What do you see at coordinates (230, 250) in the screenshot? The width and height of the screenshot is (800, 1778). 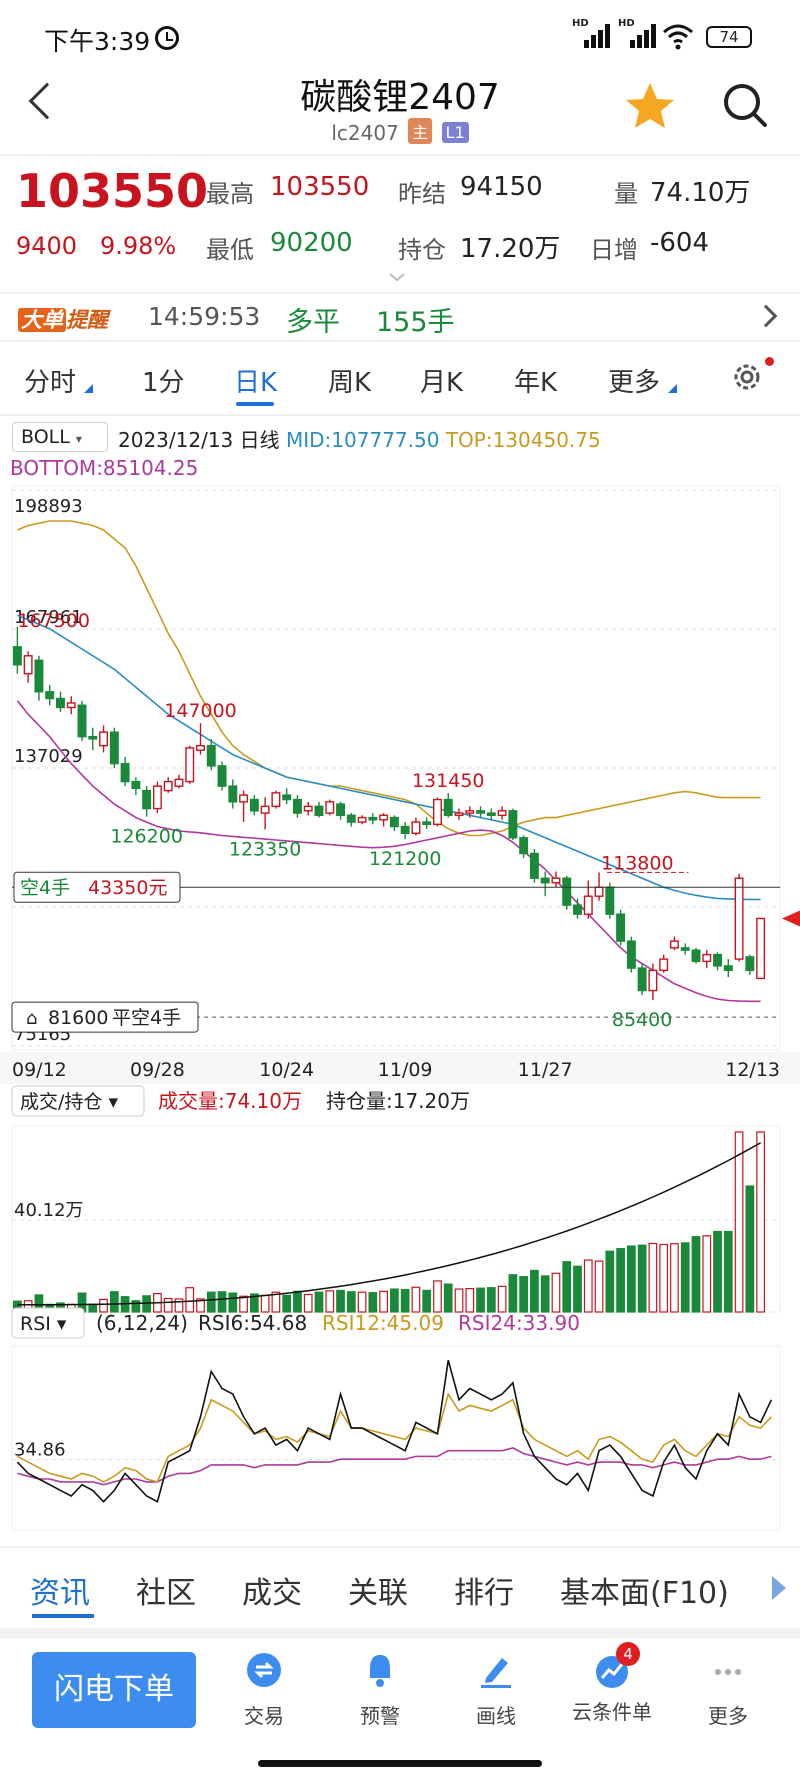 I see `low-label: 最低` at bounding box center [230, 250].